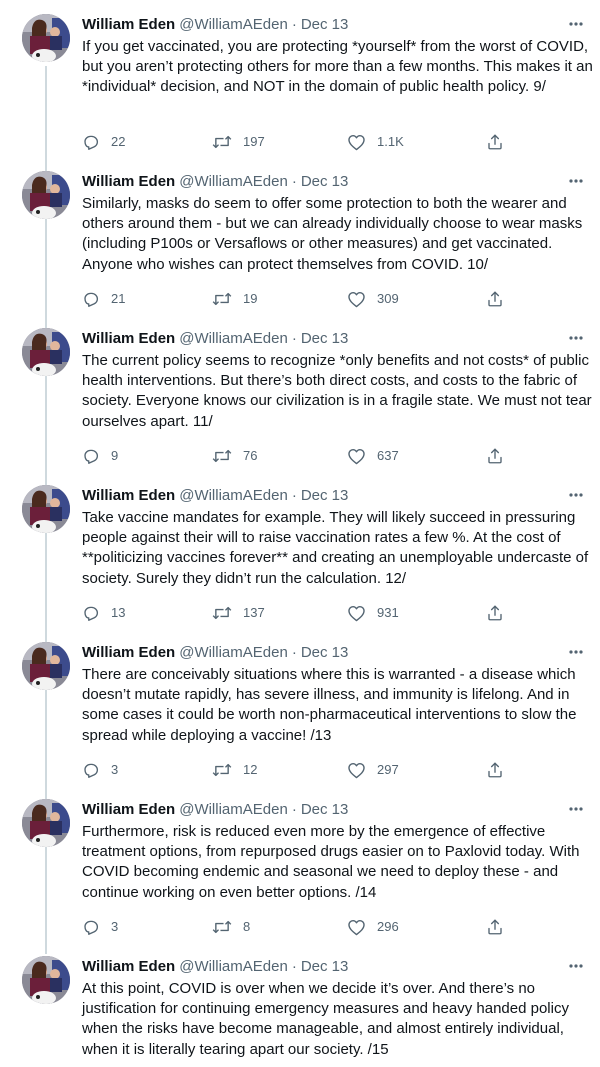 The width and height of the screenshot is (600, 1067). What do you see at coordinates (375, 142) in the screenshot?
I see `like-button: 1.1K` at bounding box center [375, 142].